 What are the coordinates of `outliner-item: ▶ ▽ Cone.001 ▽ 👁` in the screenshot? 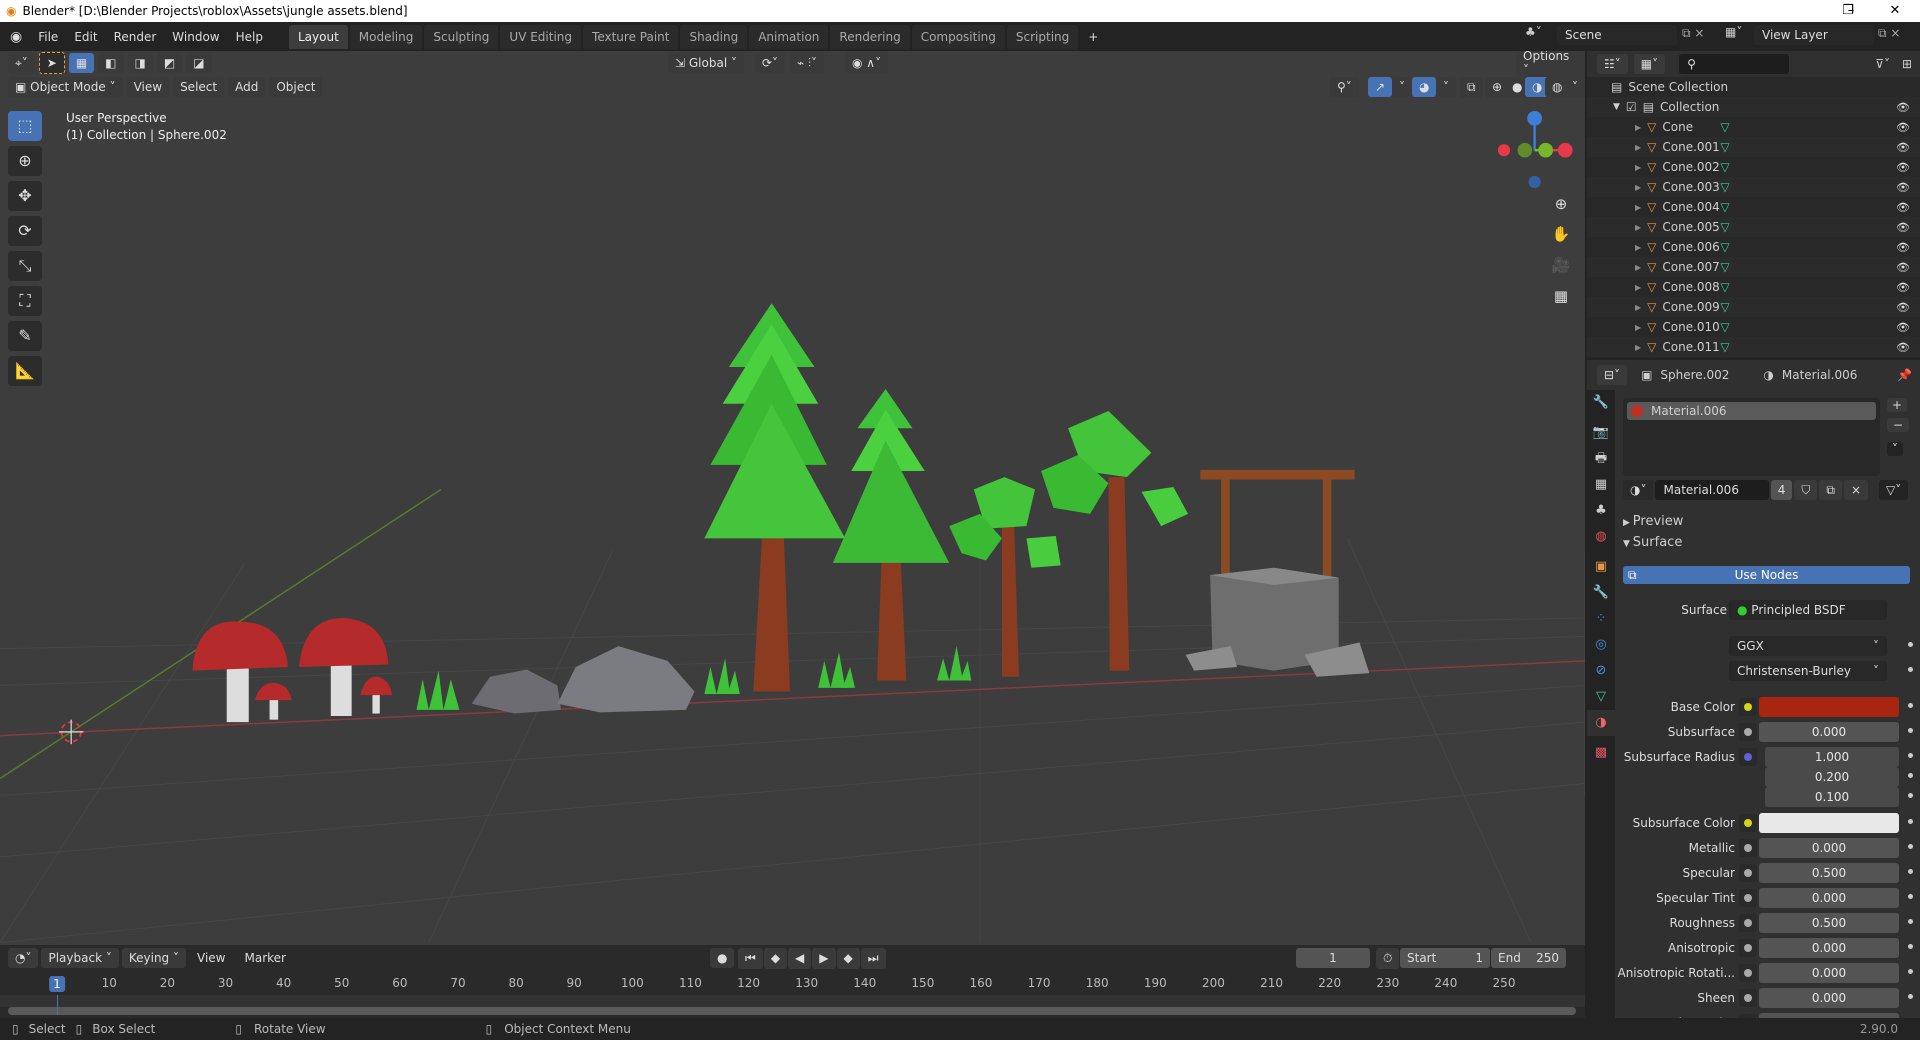 It's located at (1753, 147).